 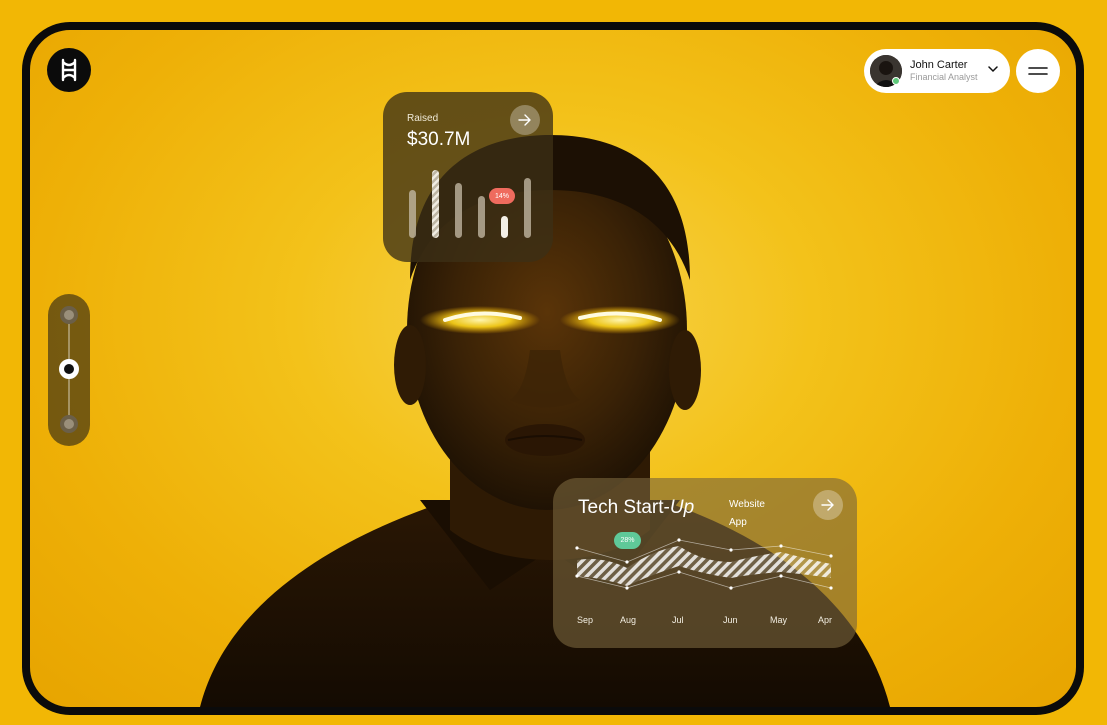 I want to click on menu-button, so click(x=1038, y=71).